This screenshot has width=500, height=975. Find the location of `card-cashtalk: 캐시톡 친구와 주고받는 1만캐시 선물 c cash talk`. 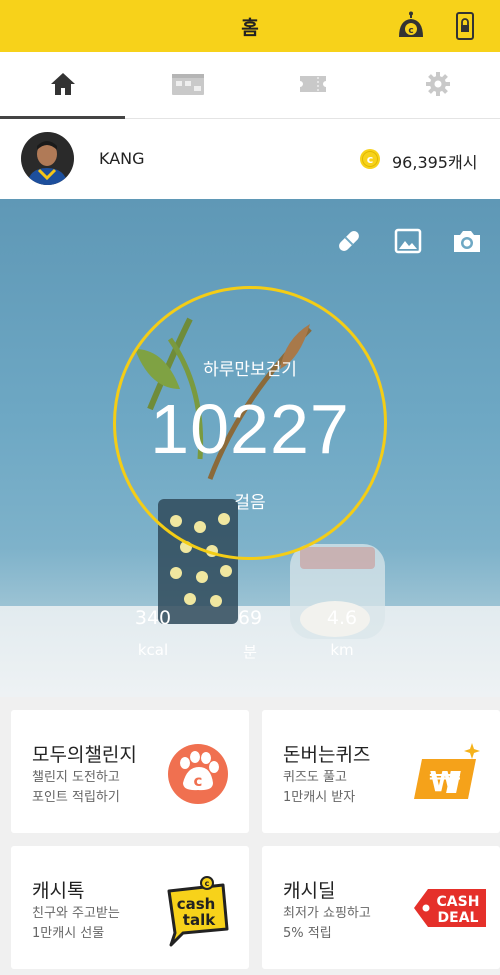

card-cashtalk: 캐시톡 친구와 주고받는 1만캐시 선물 c cash talk is located at coordinates (130, 907).